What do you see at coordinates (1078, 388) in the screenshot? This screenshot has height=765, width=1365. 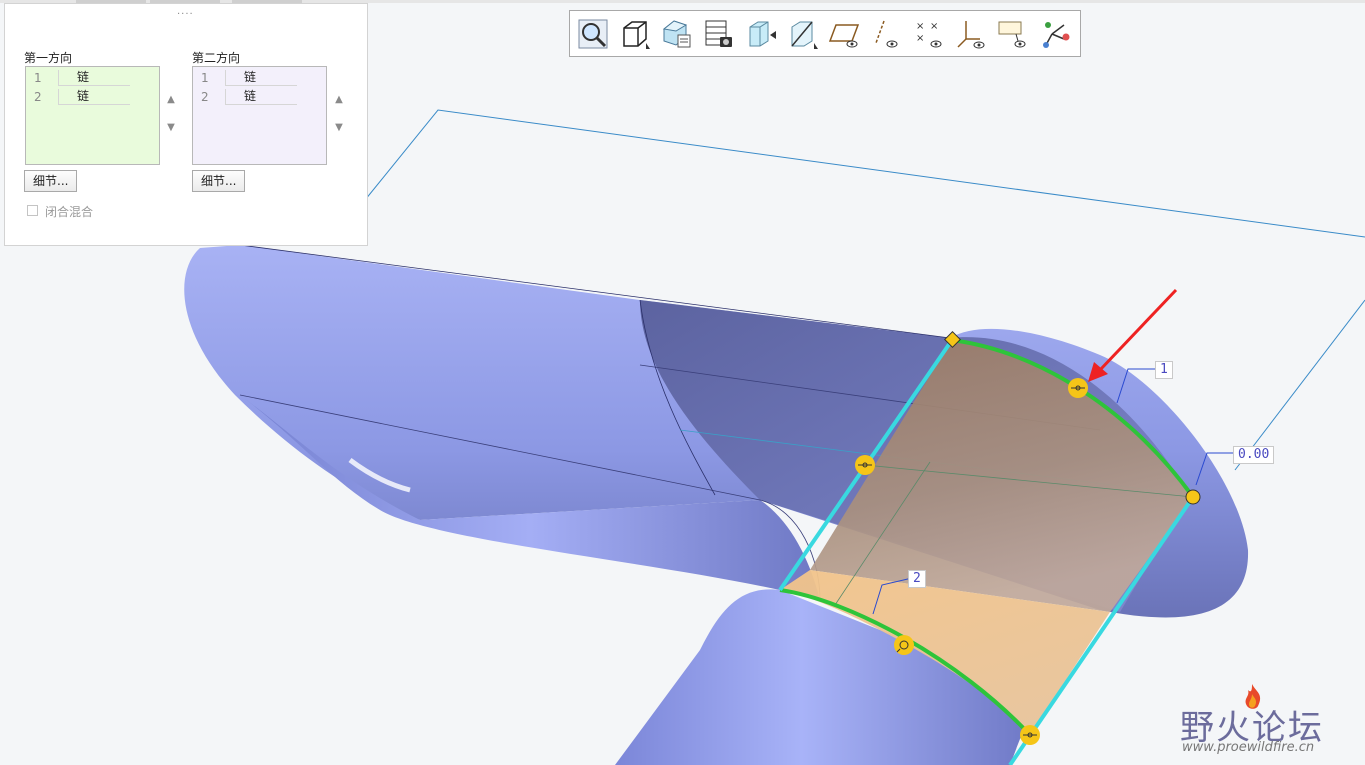 I see `drag-handle-top-curve` at bounding box center [1078, 388].